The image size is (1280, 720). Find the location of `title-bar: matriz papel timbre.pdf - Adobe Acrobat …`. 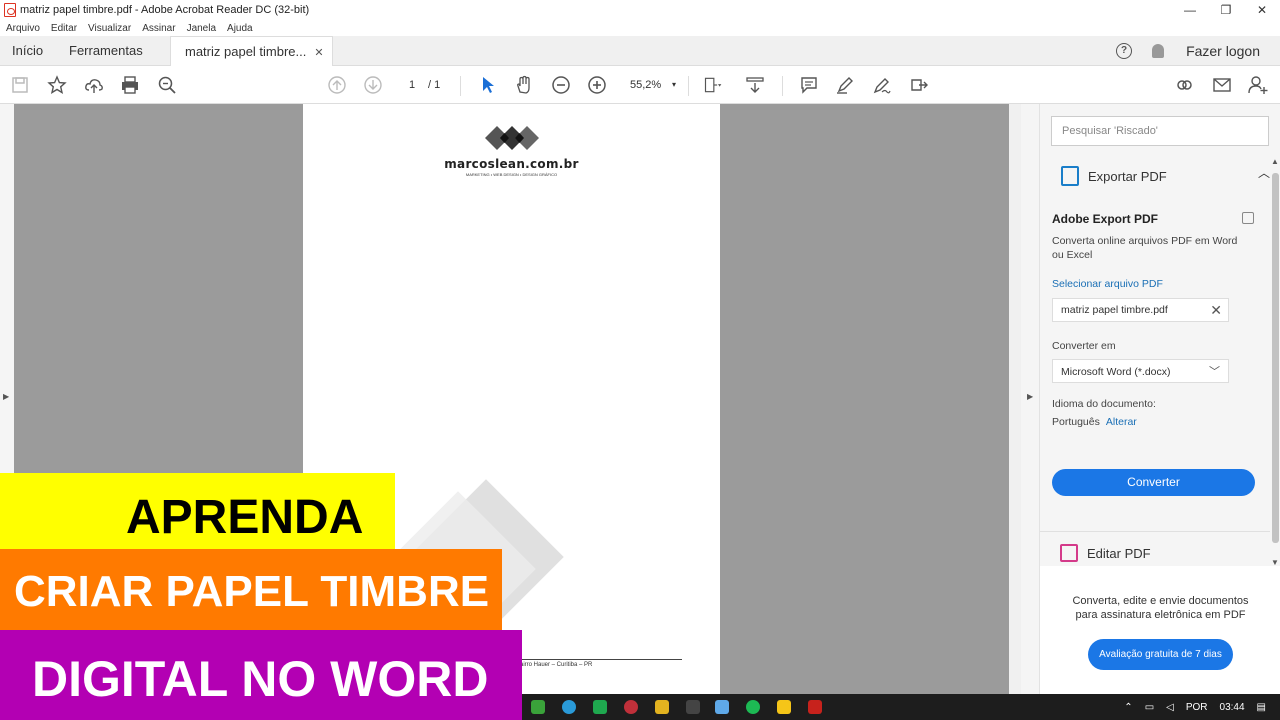

title-bar: matriz papel timbre.pdf - Adobe Acrobat … is located at coordinates (640, 10).